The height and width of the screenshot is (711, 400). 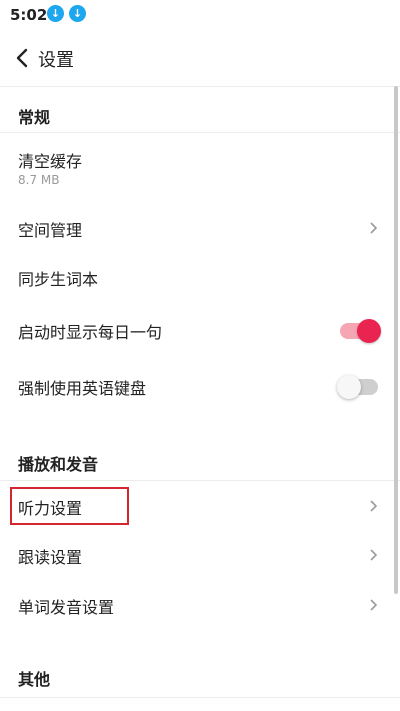 I want to click on english-keyboard-toggle, so click(x=357, y=387).